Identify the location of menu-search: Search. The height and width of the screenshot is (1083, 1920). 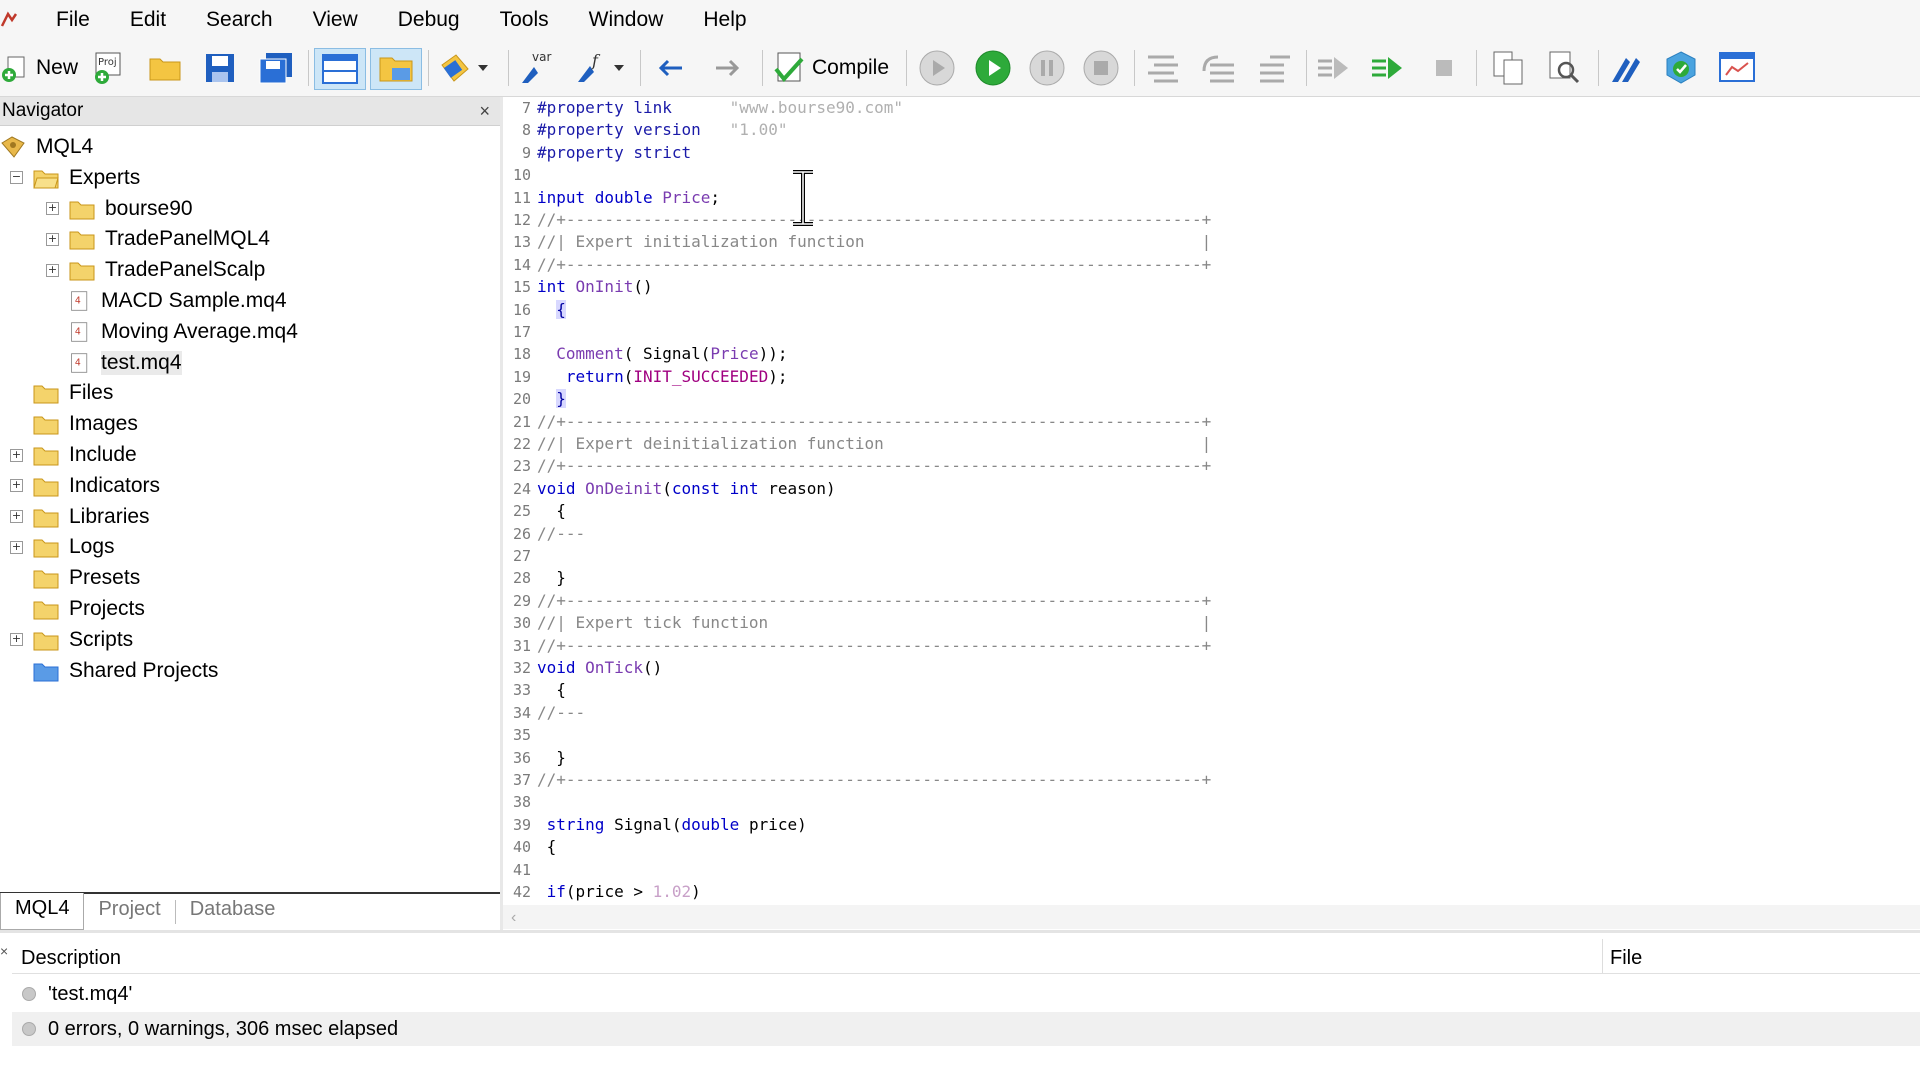
(239, 20).